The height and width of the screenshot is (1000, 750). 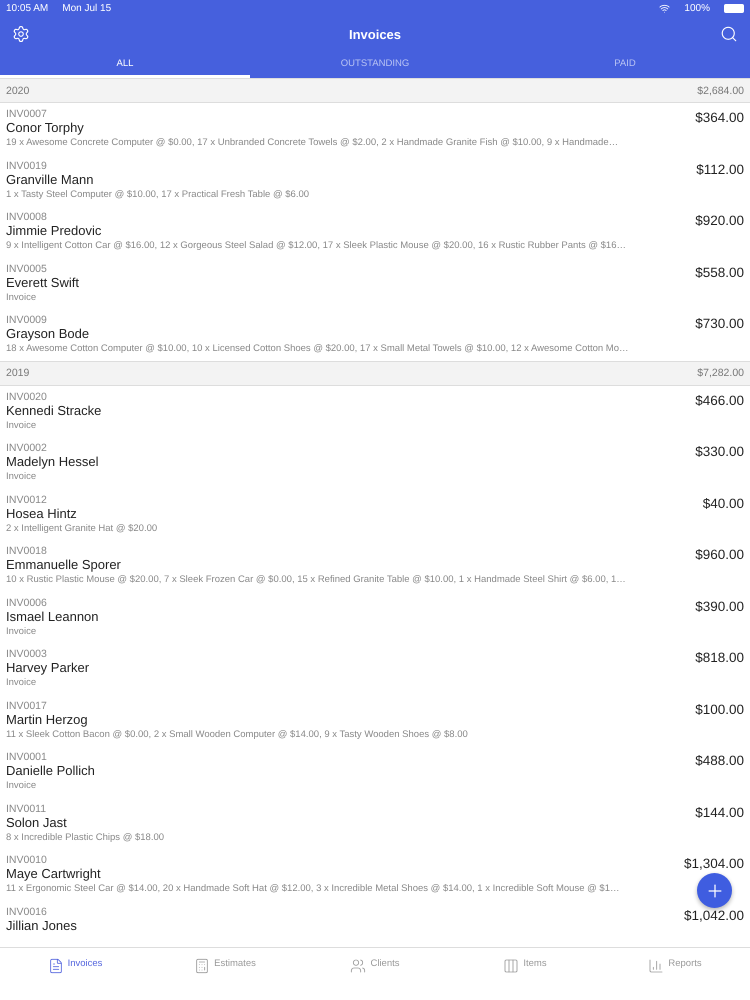 I want to click on client-name: Emmanuelle Sporer, so click(x=64, y=564).